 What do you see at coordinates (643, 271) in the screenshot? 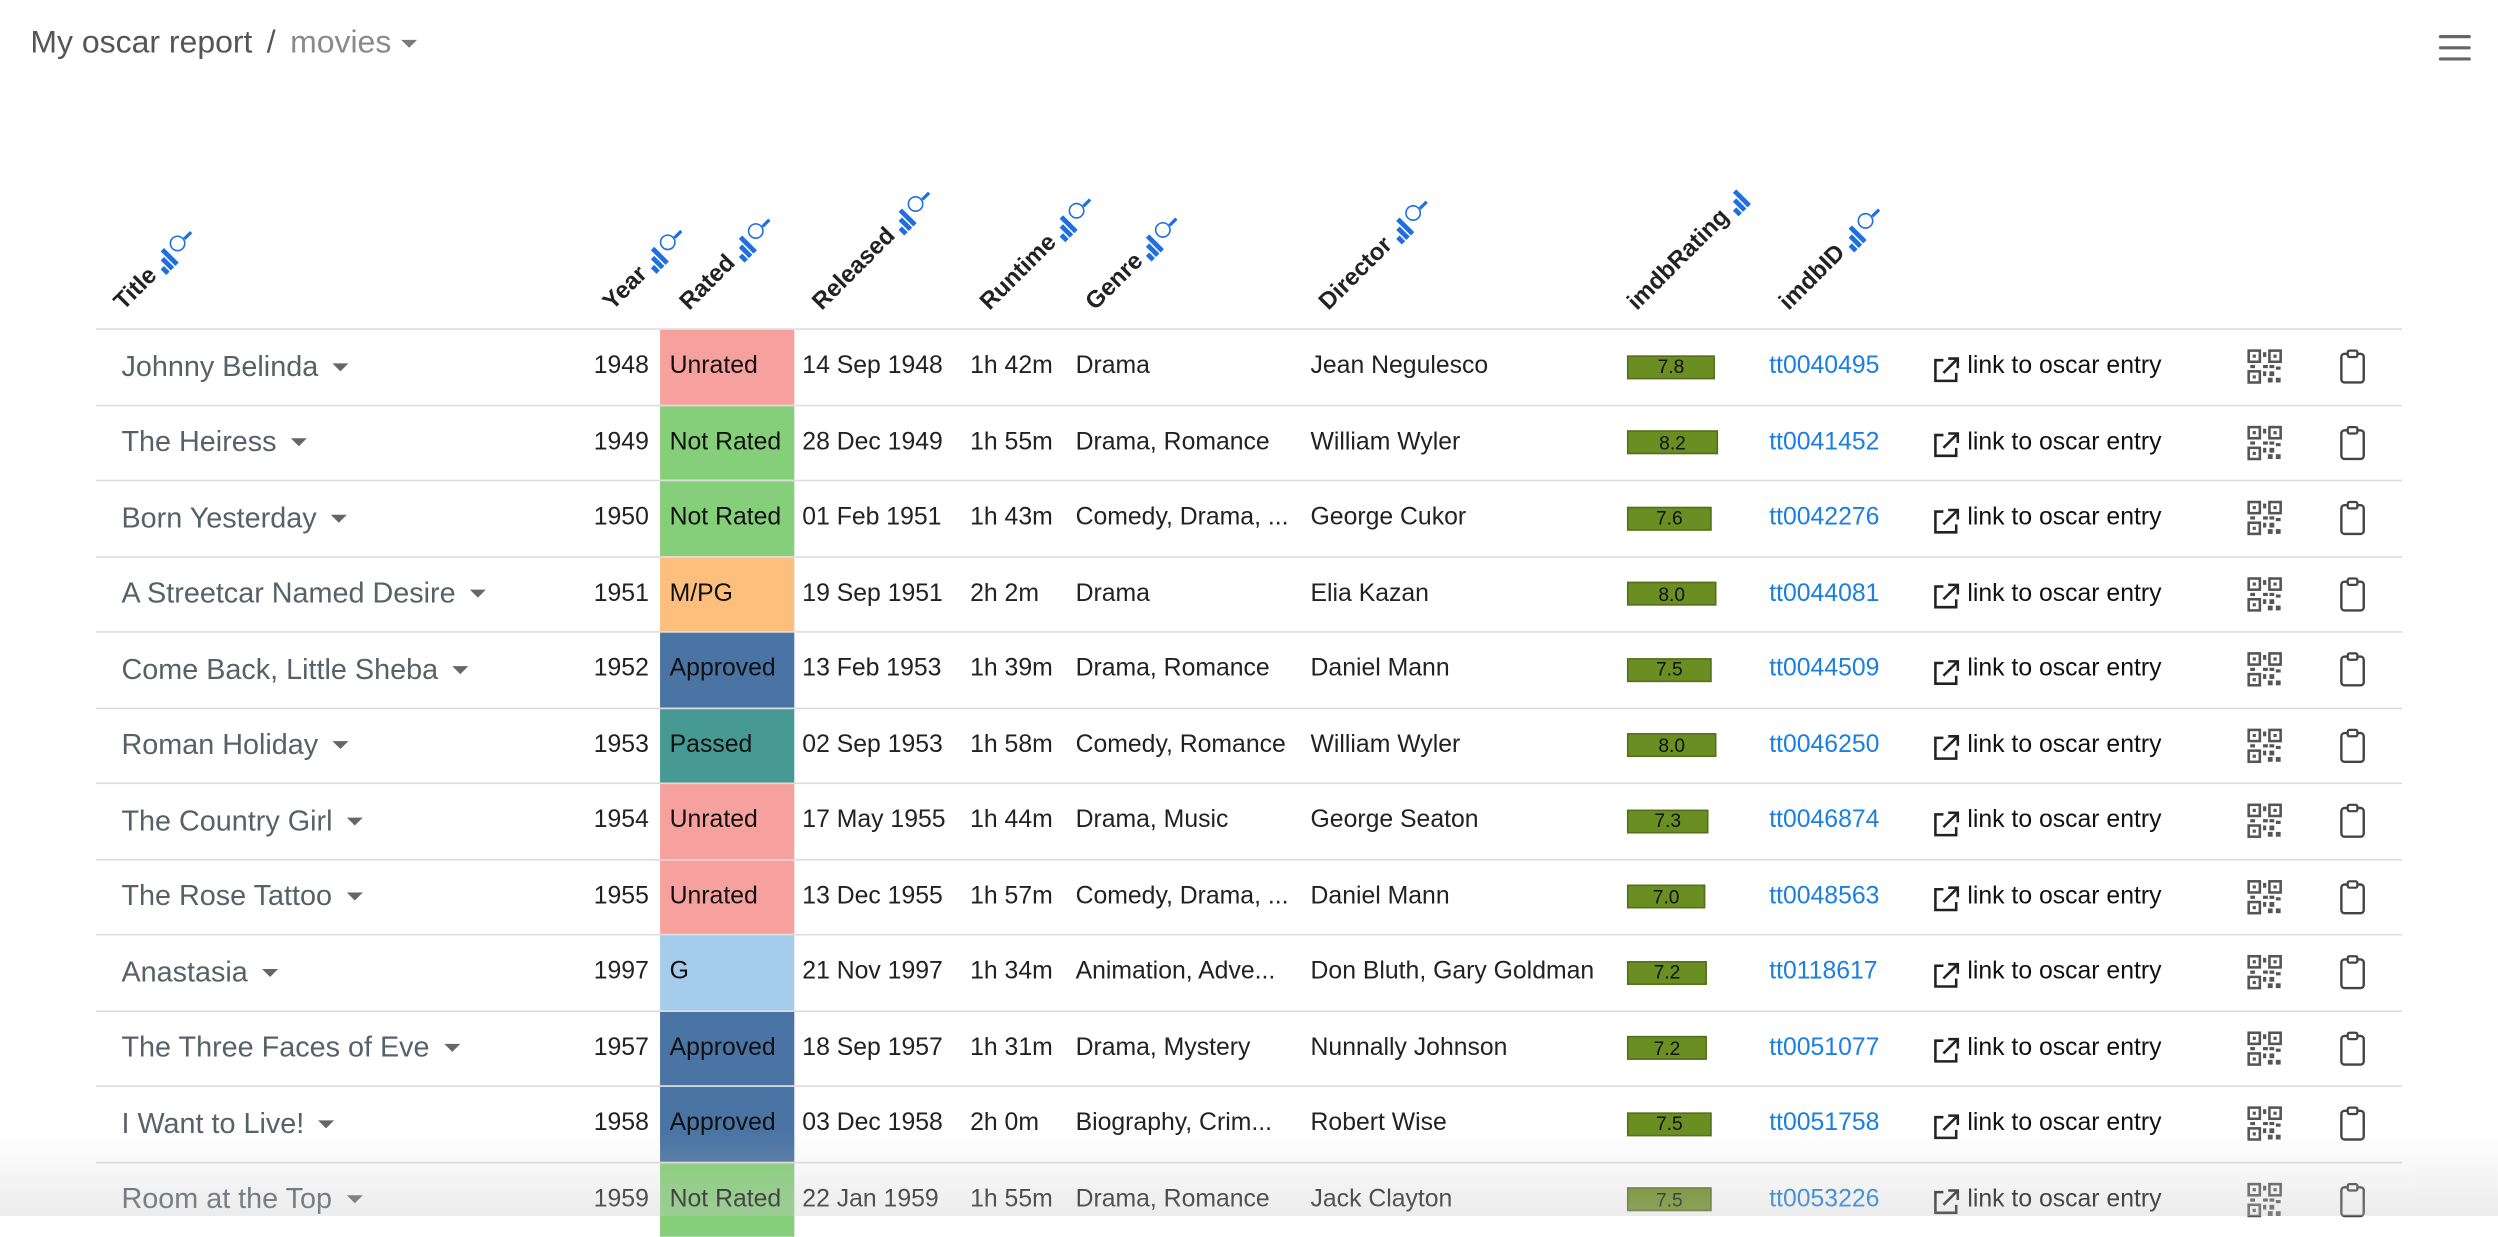
I see `column-header-year: Year` at bounding box center [643, 271].